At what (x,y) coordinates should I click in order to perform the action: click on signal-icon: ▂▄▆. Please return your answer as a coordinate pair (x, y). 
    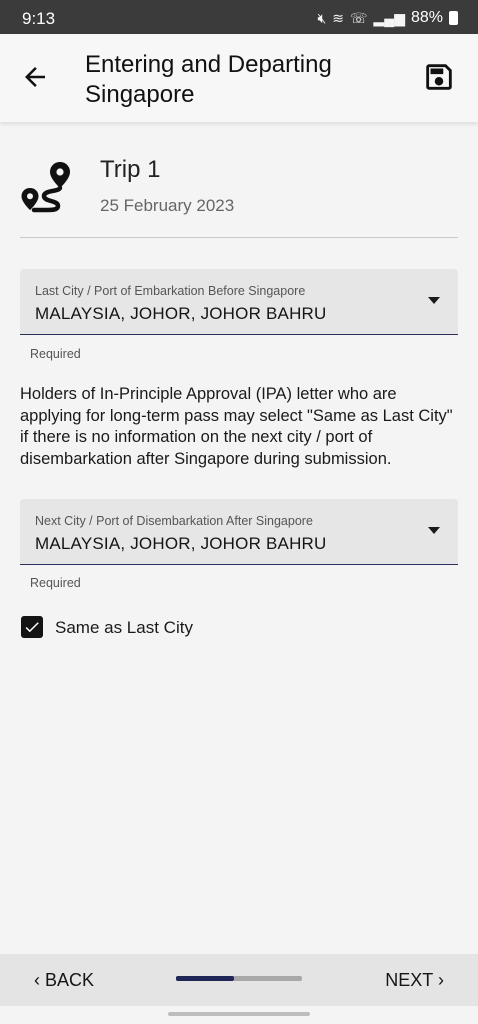
    Looking at the image, I should click on (389, 17).